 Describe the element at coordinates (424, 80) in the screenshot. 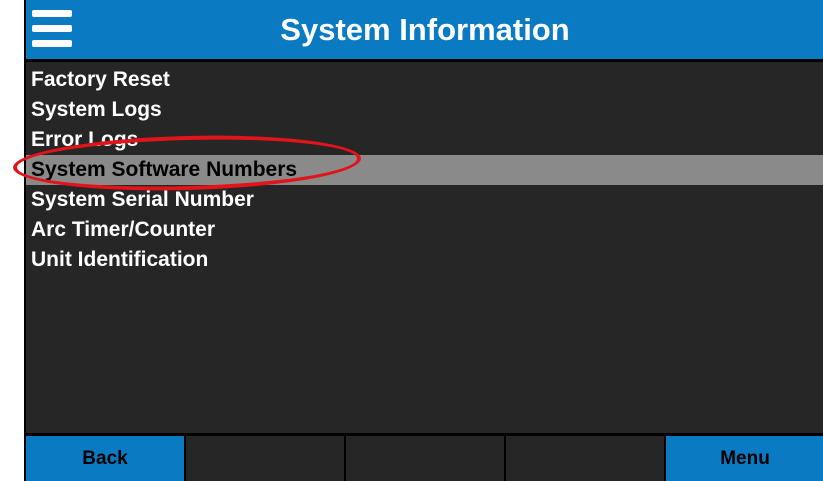

I see `menu-item-factory-reset: Factory Reset` at that location.